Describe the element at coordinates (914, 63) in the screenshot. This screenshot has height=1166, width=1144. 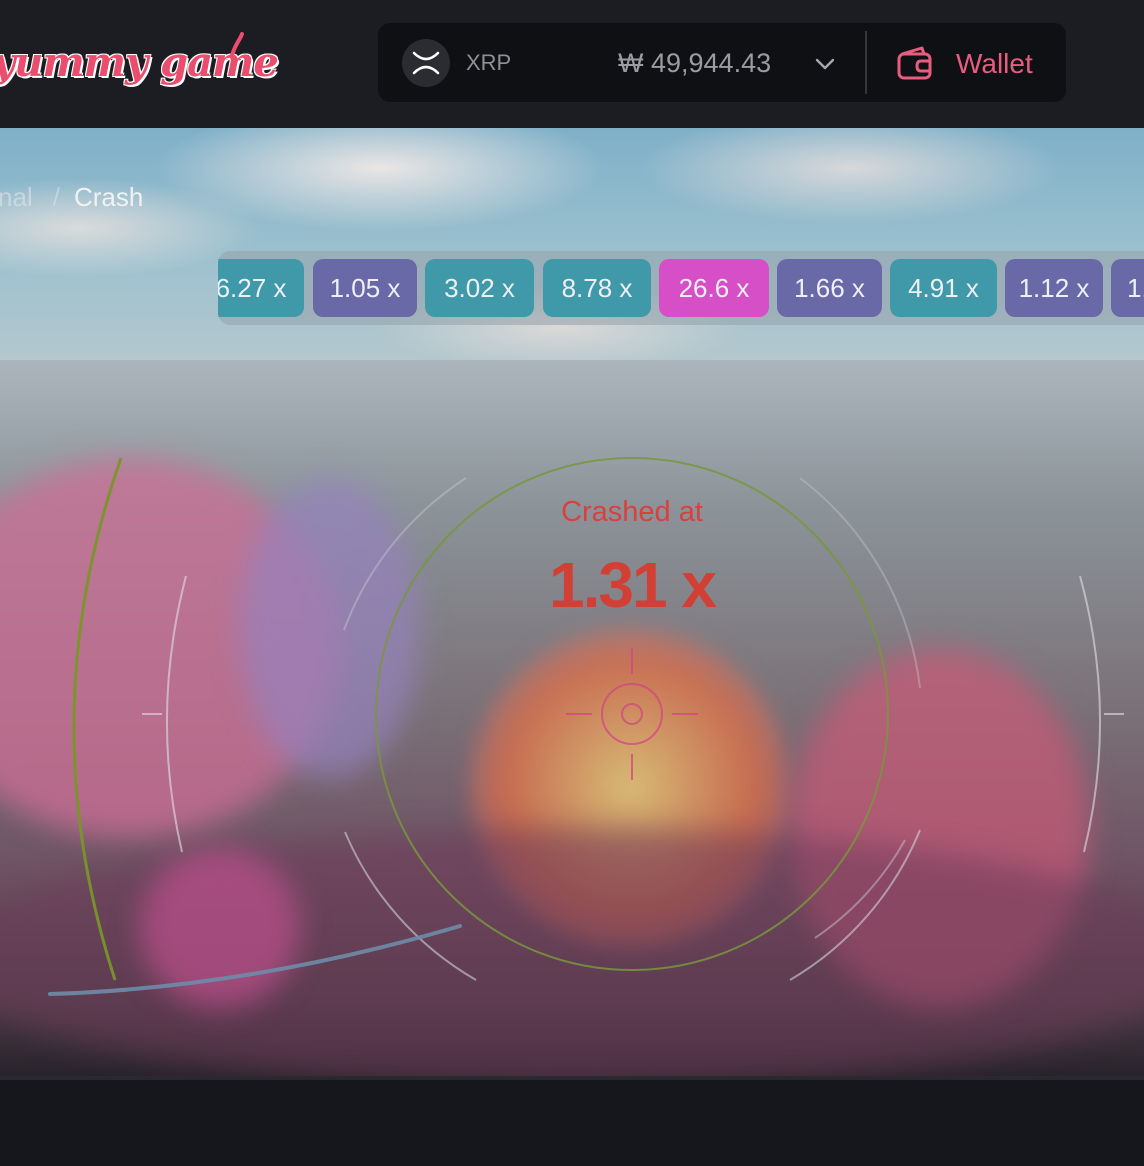
I see `wallet-icon` at that location.